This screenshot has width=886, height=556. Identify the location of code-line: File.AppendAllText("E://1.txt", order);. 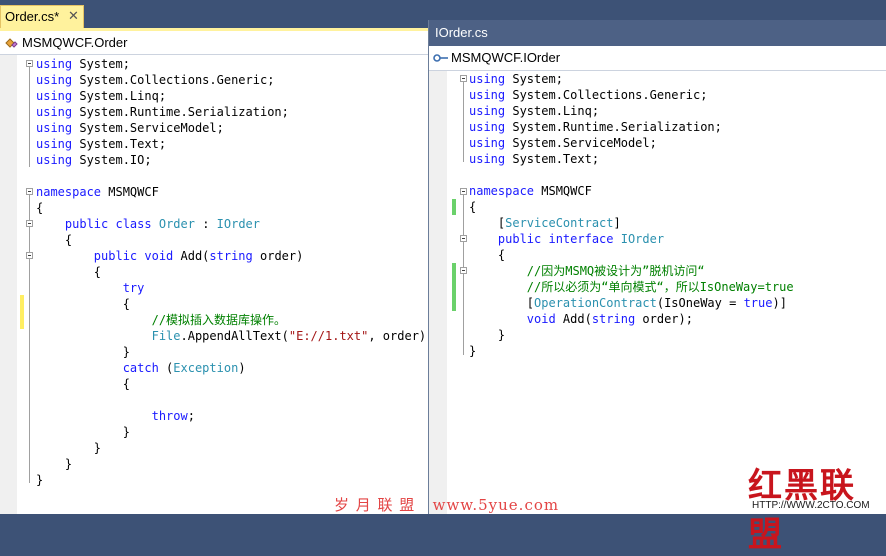
(232, 336).